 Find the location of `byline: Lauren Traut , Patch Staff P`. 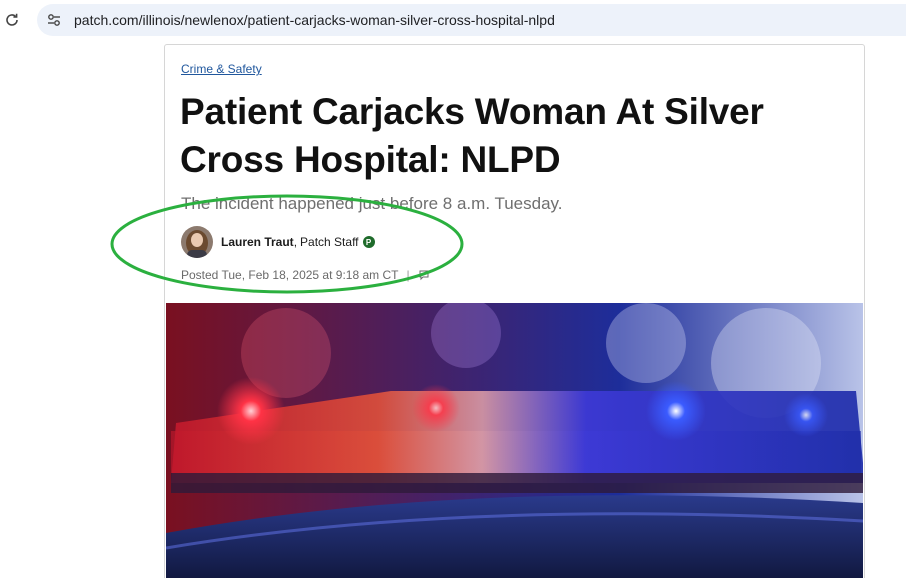

byline: Lauren Traut , Patch Staff P is located at coordinates (278, 242).